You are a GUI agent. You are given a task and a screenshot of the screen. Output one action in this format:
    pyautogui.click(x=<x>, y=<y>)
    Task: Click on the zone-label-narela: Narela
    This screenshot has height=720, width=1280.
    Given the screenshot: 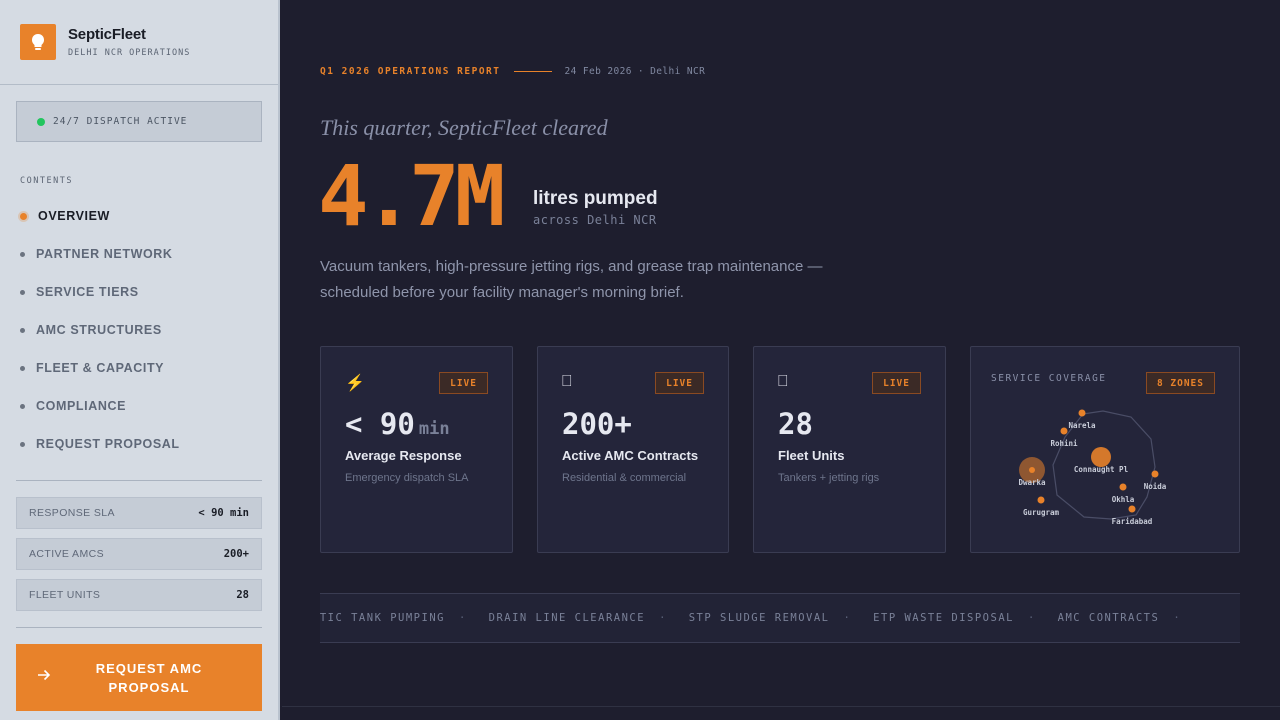 What is the action you would take?
    pyautogui.click(x=1082, y=425)
    